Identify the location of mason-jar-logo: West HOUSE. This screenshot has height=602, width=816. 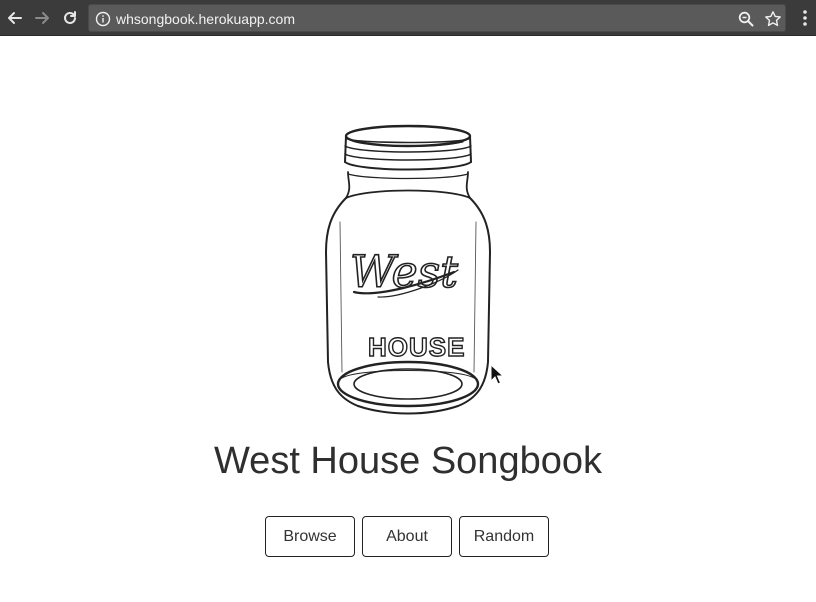
(408, 269).